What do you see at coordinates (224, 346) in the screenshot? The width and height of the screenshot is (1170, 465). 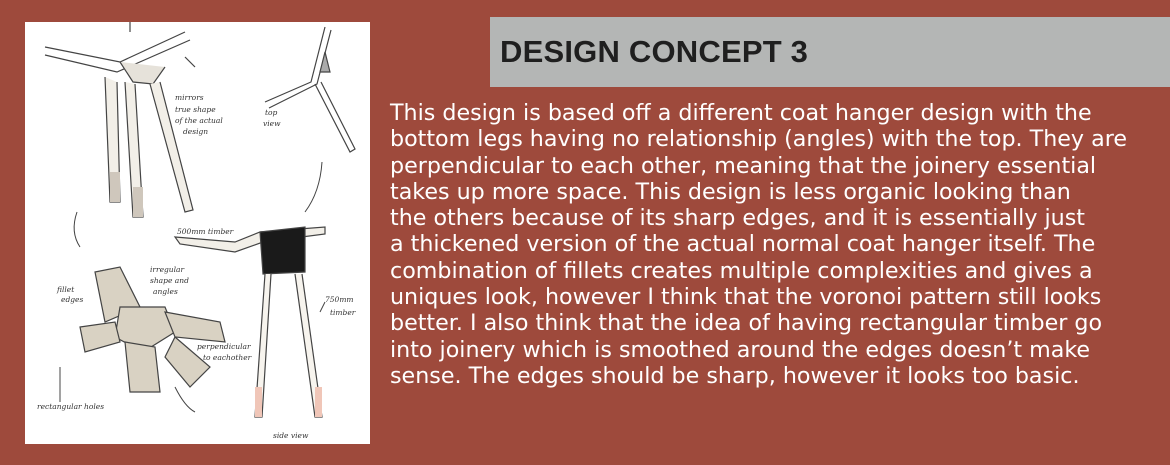 I see `annotation-perpendicular: perpendicular` at bounding box center [224, 346].